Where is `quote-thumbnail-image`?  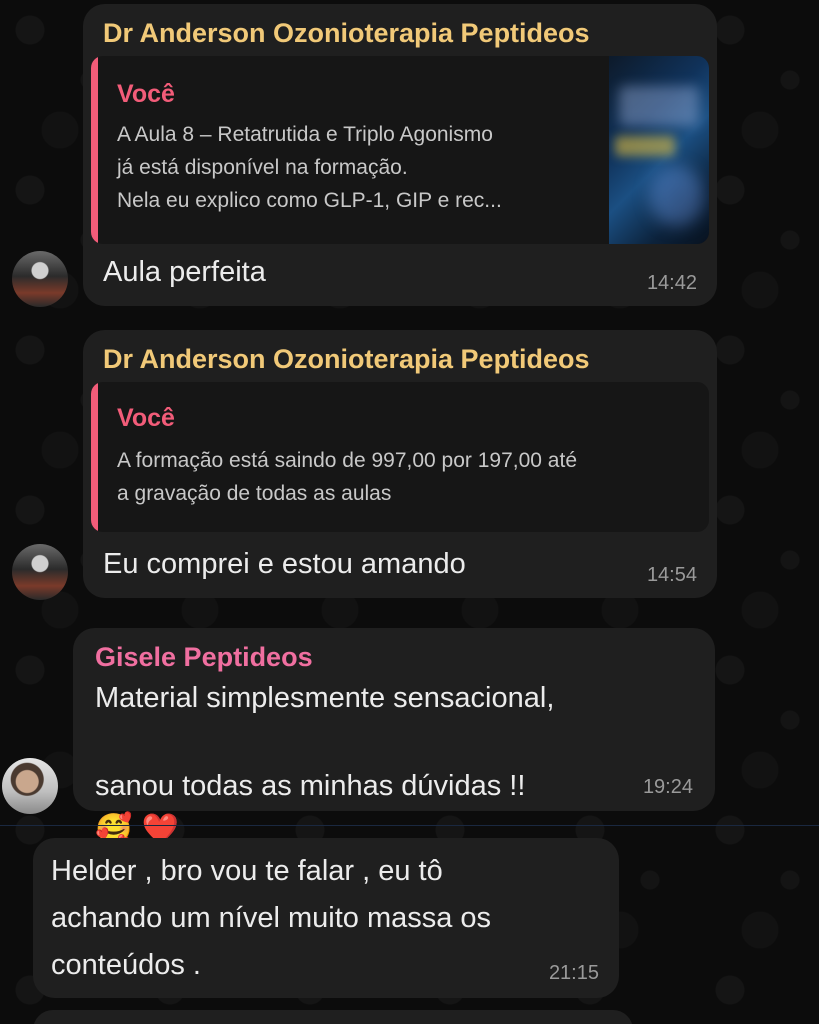
quote-thumbnail-image is located at coordinates (659, 150).